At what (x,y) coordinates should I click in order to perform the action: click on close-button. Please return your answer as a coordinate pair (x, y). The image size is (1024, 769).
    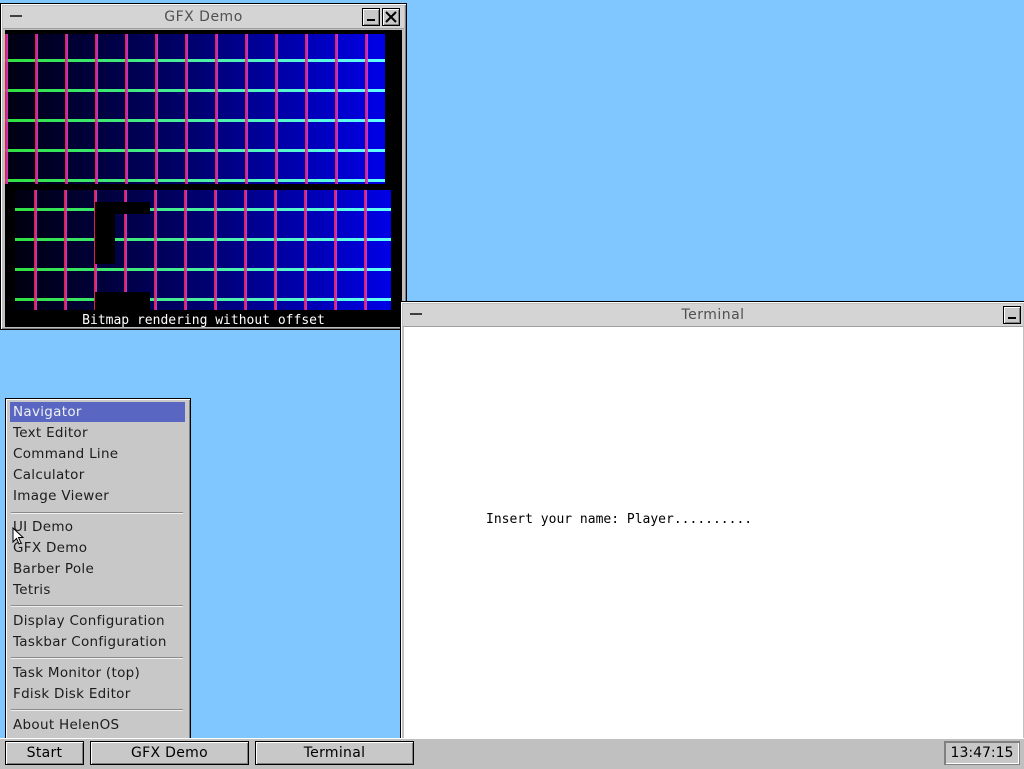
    Looking at the image, I should click on (391, 17).